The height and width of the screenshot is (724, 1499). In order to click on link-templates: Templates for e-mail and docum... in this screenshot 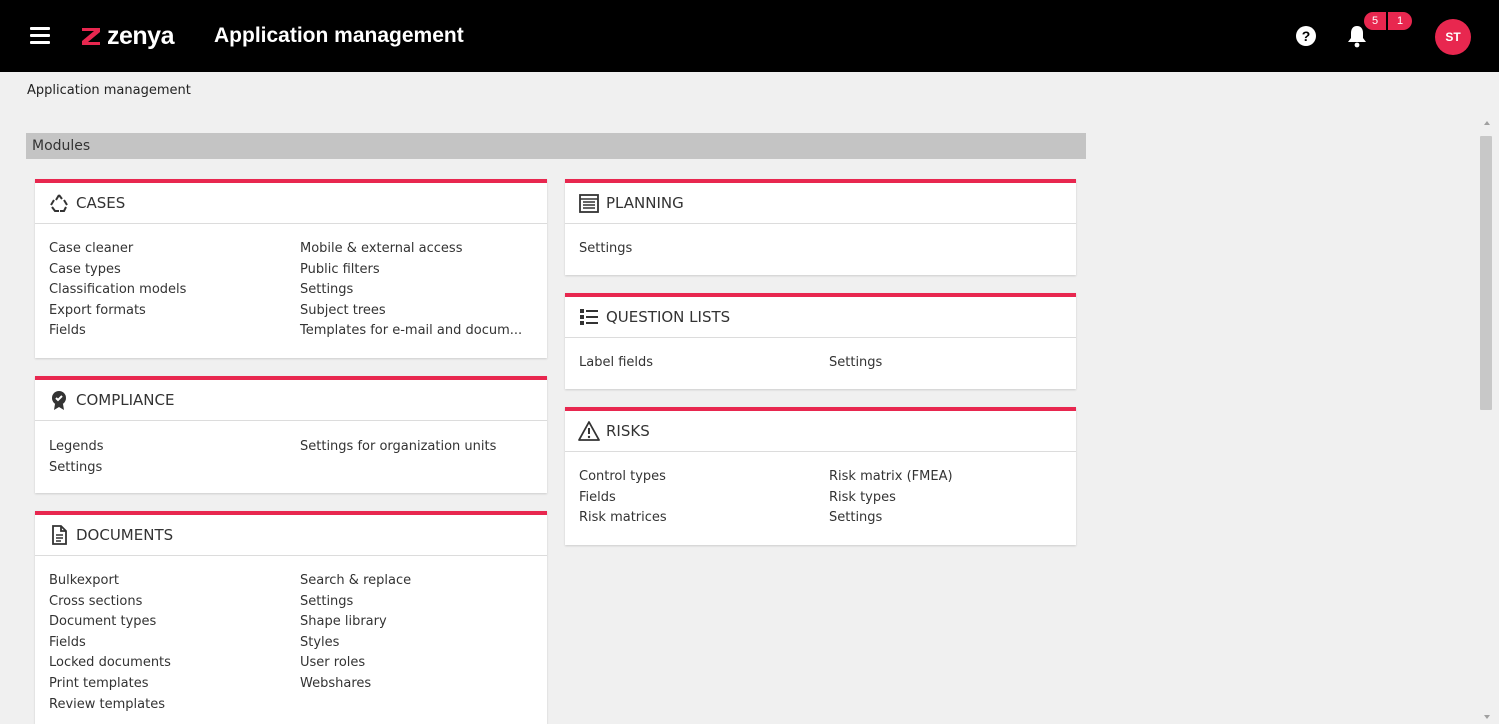, I will do `click(411, 331)`.